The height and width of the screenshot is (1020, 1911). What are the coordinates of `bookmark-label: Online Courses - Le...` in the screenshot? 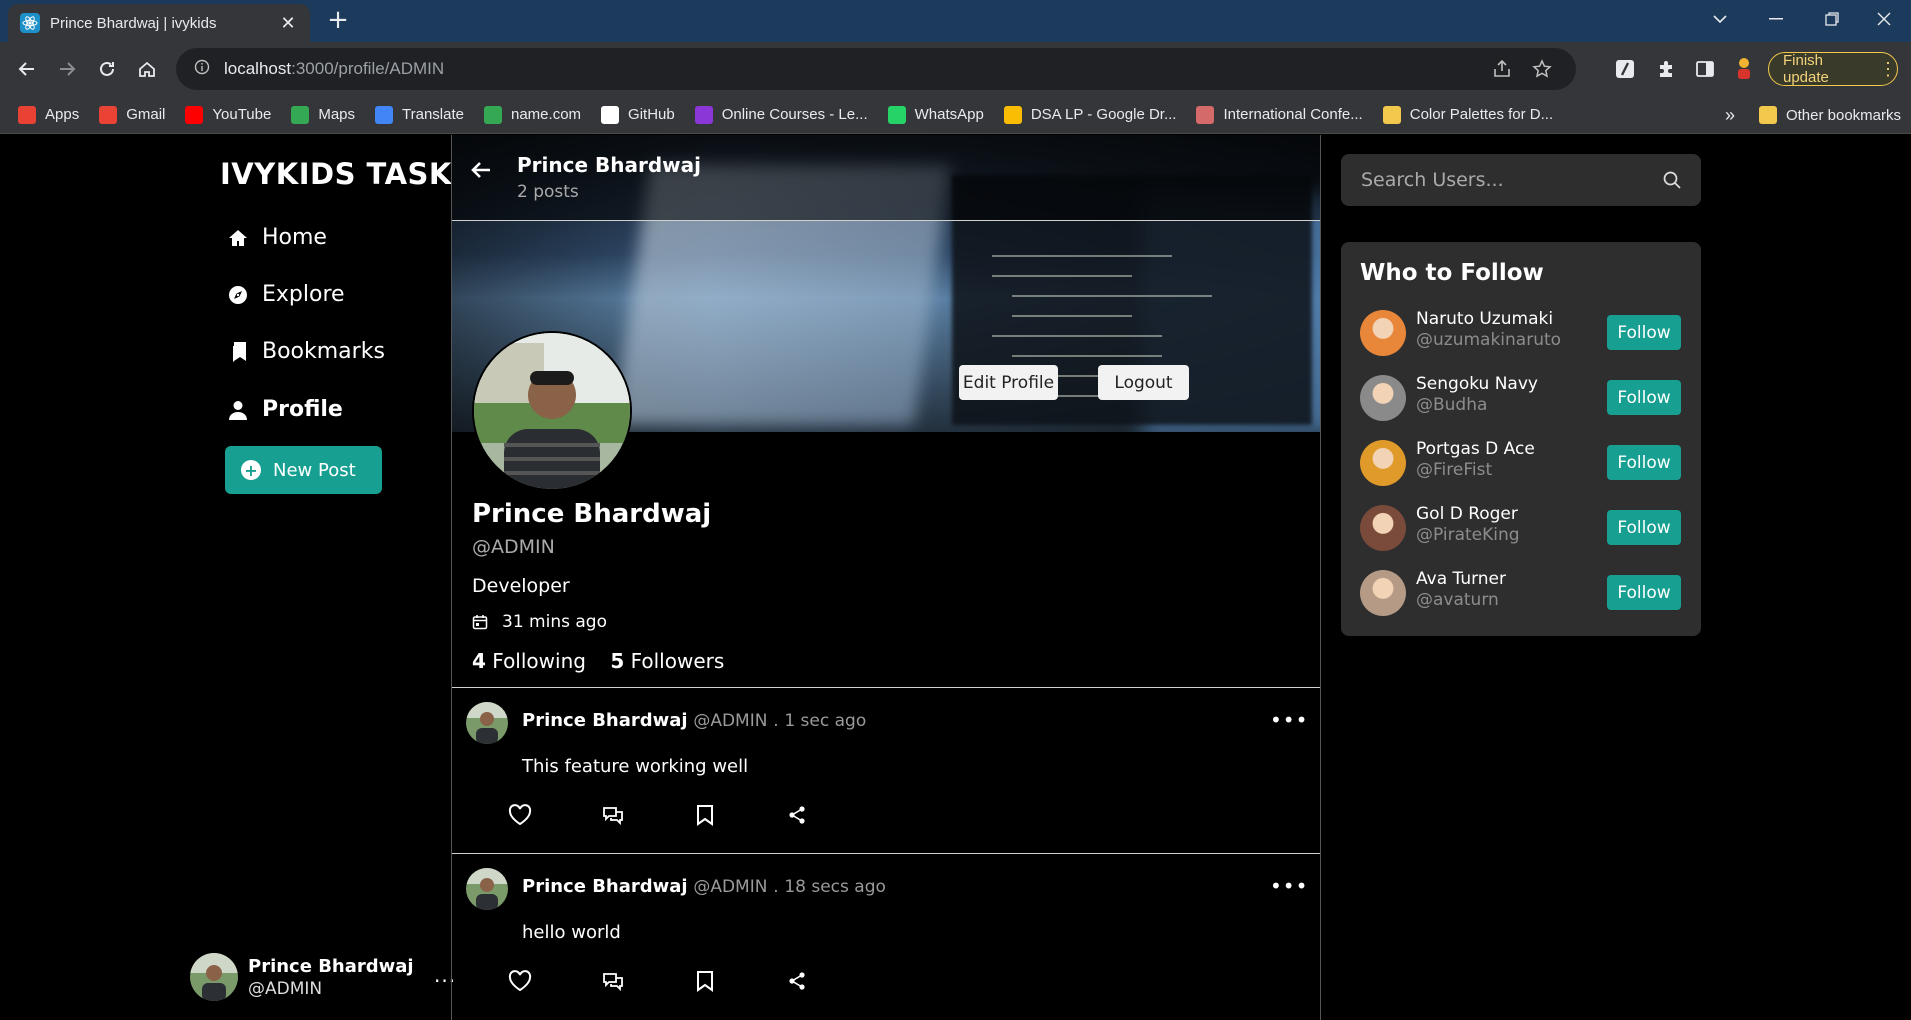 It's located at (794, 114).